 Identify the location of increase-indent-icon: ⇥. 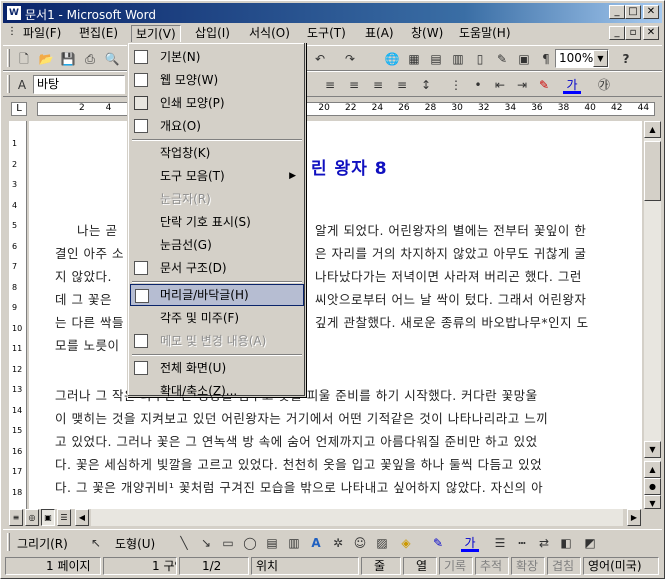
(522, 85).